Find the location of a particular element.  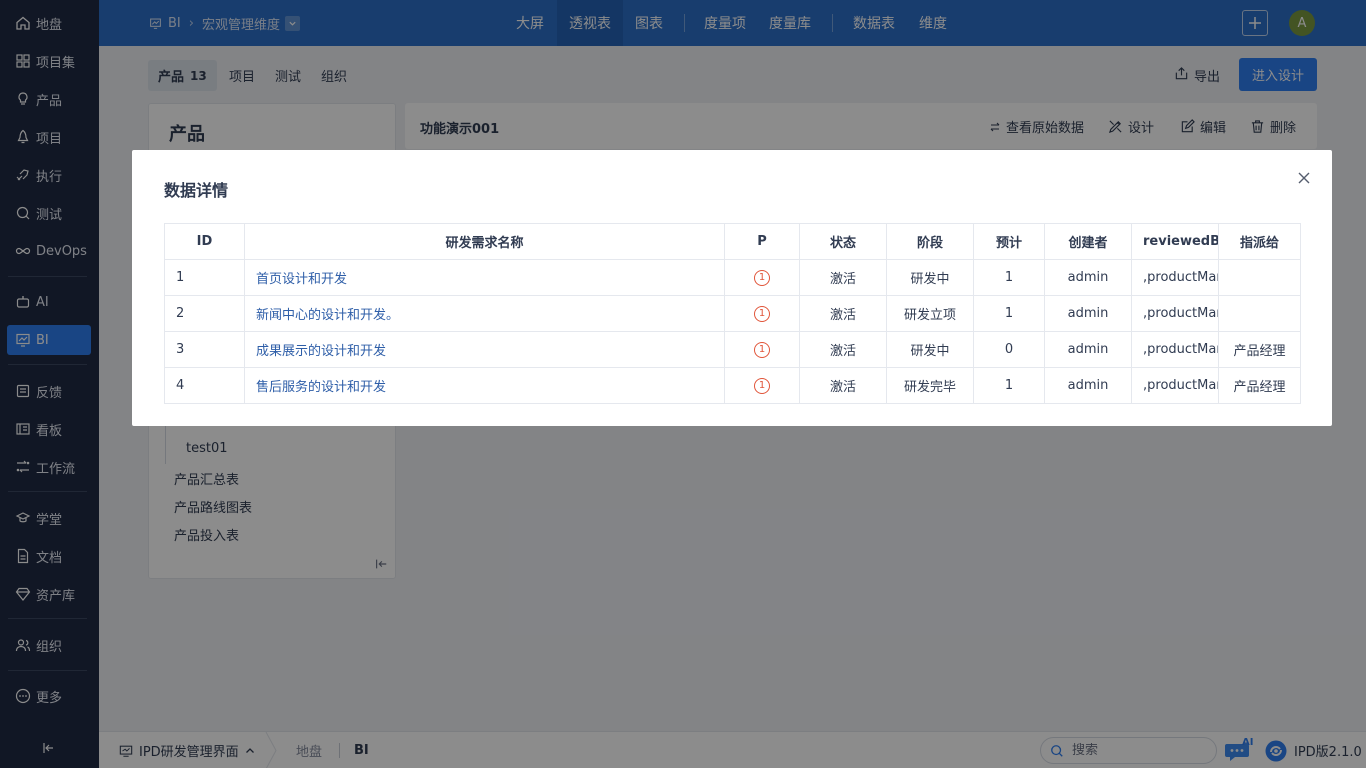

column-header-creator: 创建者 is located at coordinates (1088, 241).